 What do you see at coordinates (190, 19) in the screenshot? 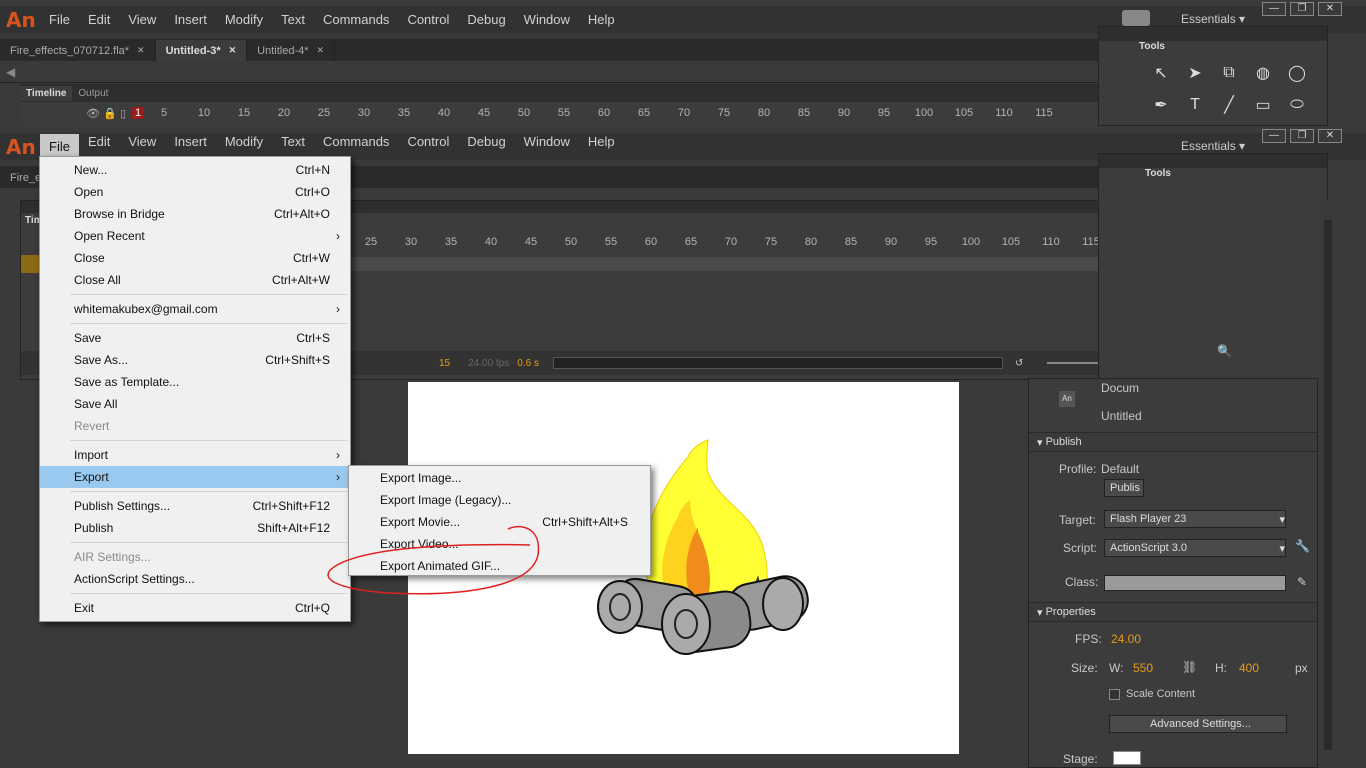
I see `menu-insert: Insert` at bounding box center [190, 19].